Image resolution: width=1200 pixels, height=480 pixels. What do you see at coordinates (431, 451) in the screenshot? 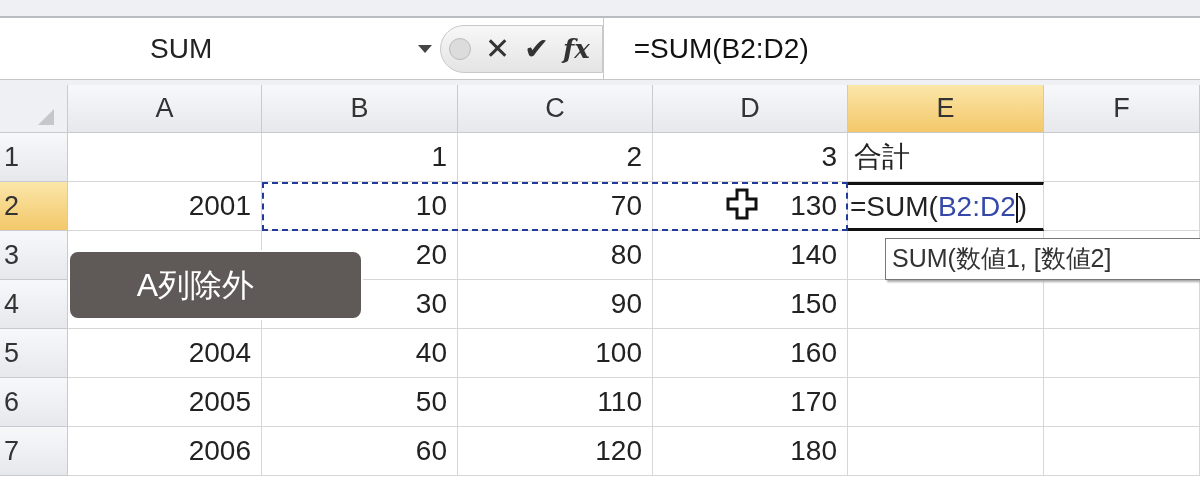
I see `table-cell-text: 60` at bounding box center [431, 451].